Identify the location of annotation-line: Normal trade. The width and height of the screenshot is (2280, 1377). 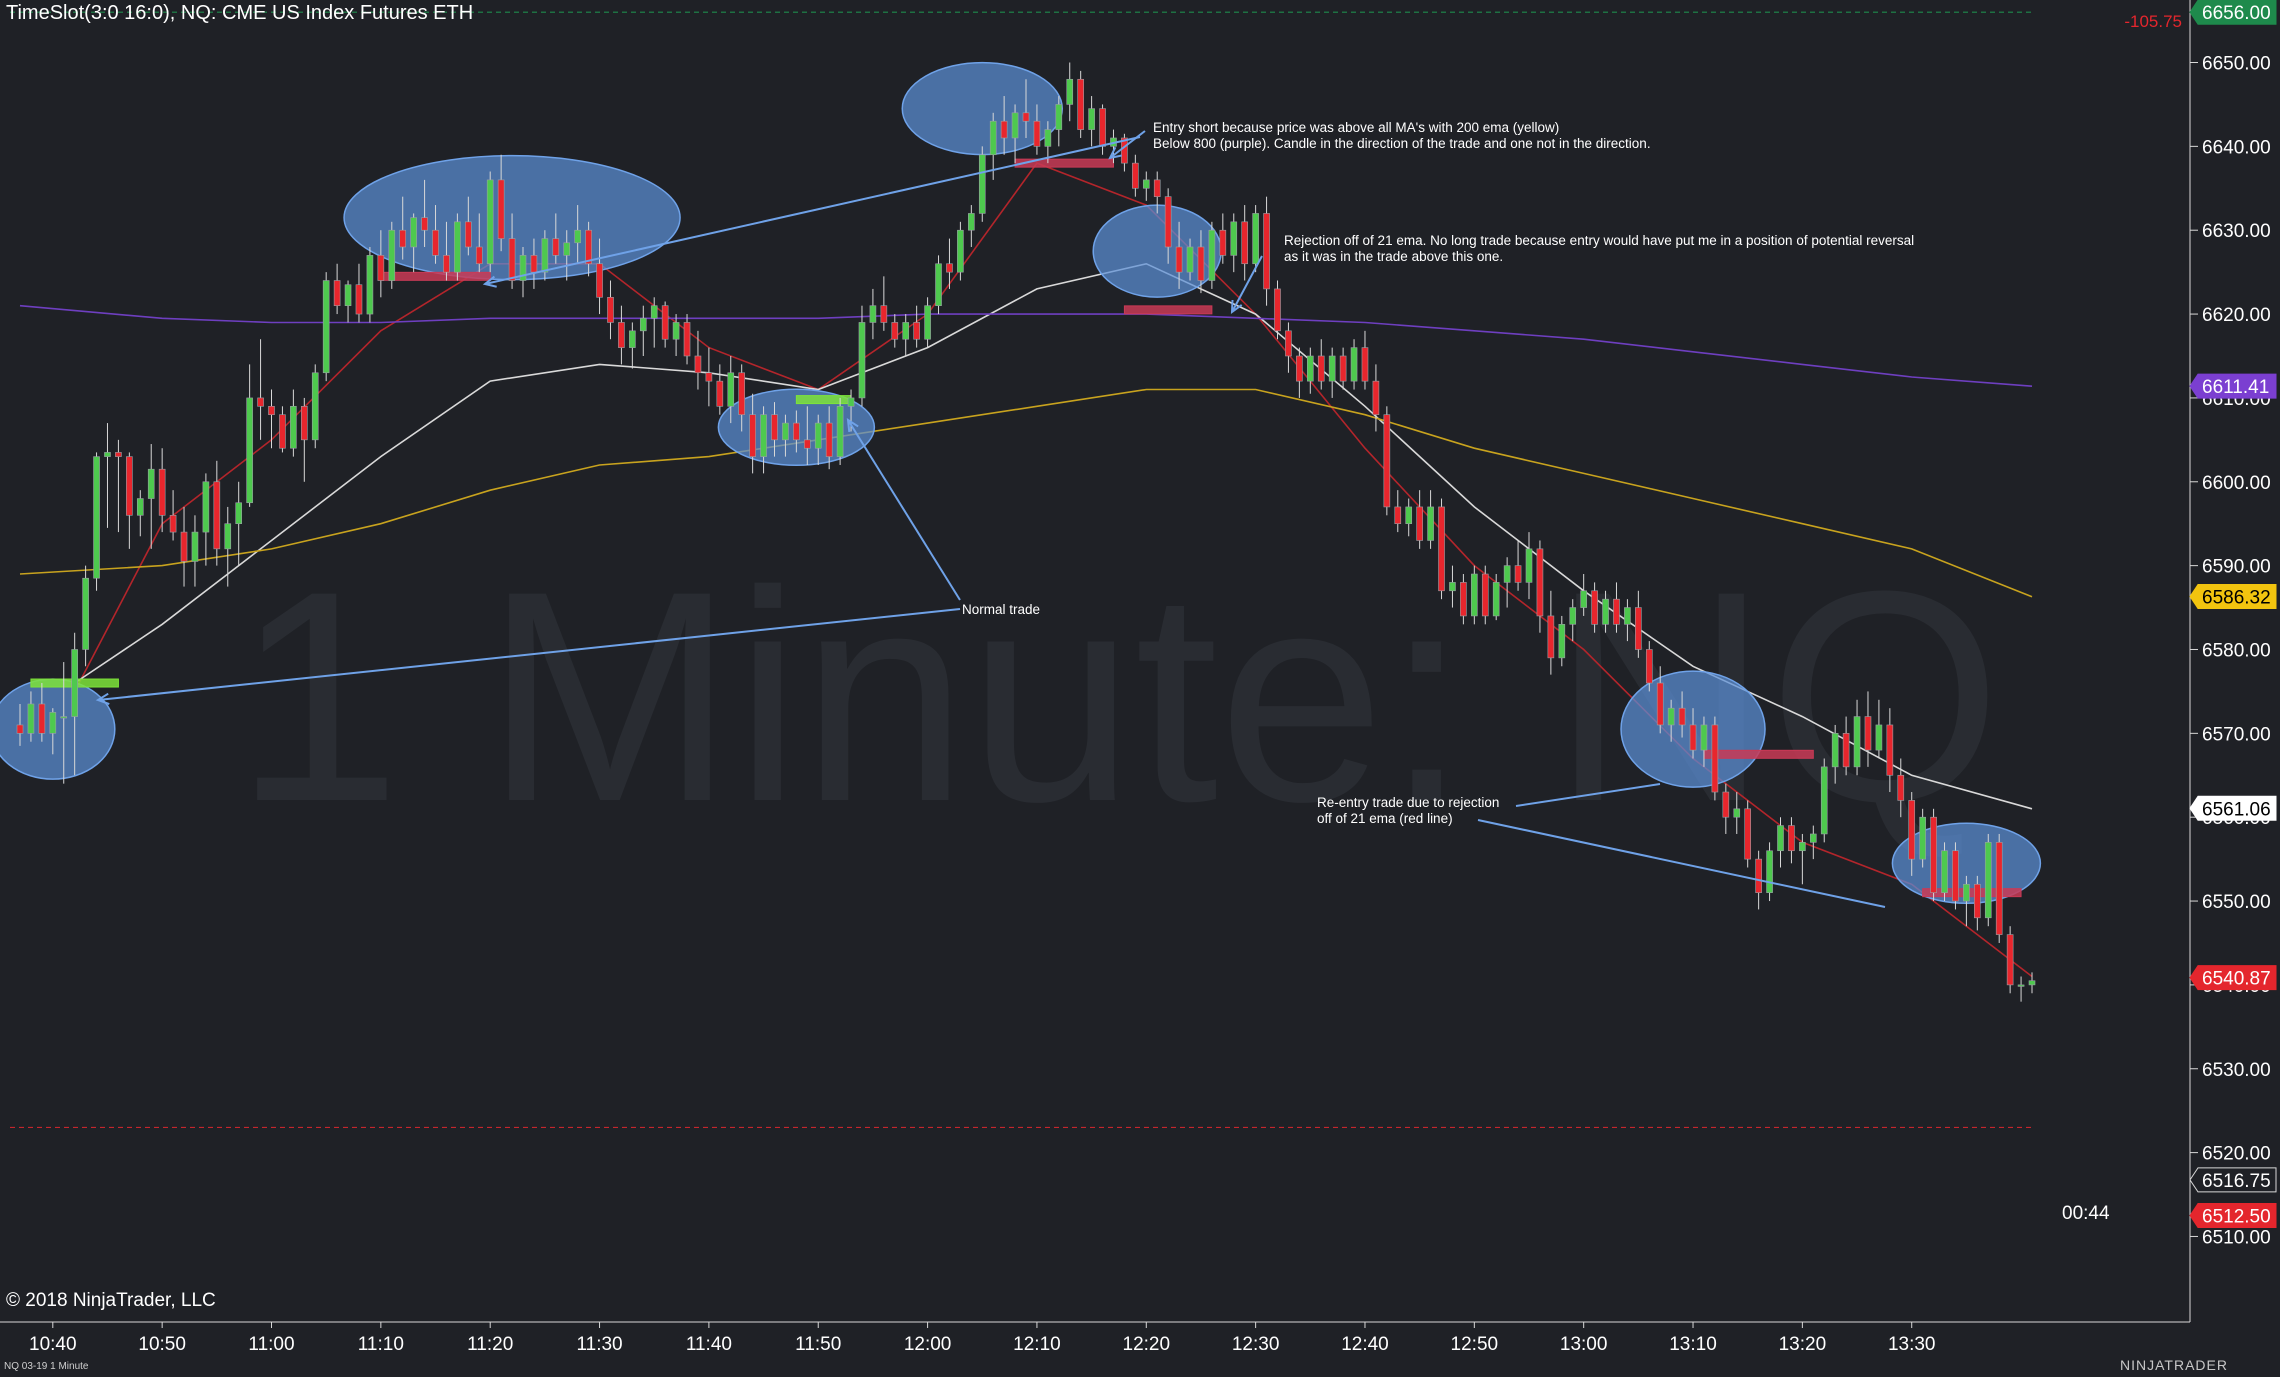
(1001, 609).